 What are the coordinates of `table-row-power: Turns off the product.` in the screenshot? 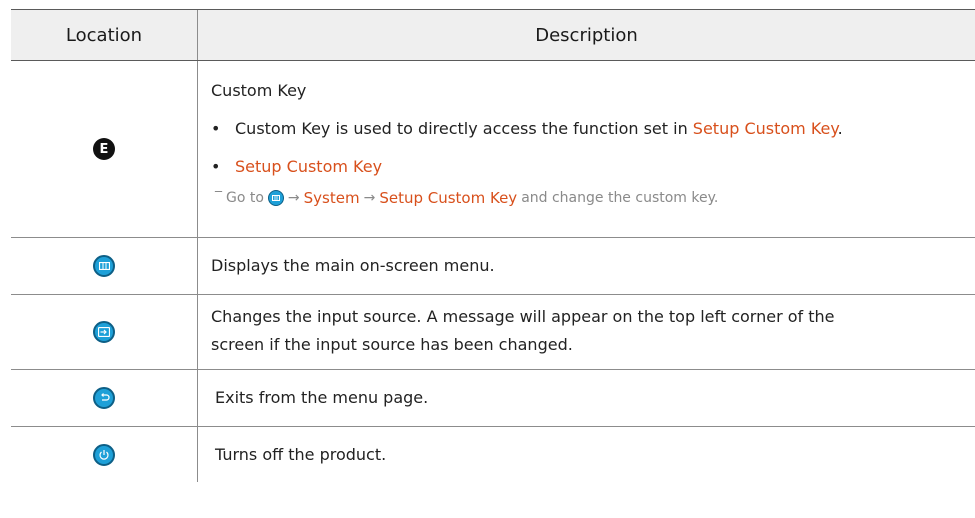 It's located at (493, 454).